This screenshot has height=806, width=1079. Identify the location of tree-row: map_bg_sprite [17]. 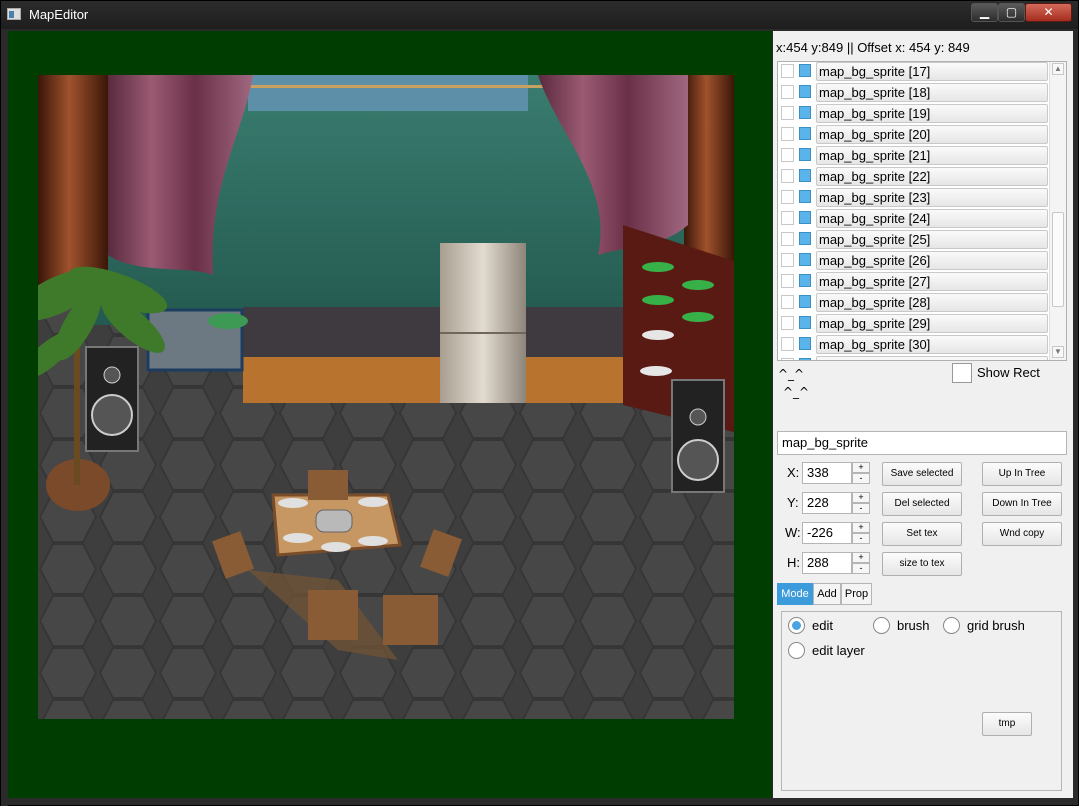
(913, 72).